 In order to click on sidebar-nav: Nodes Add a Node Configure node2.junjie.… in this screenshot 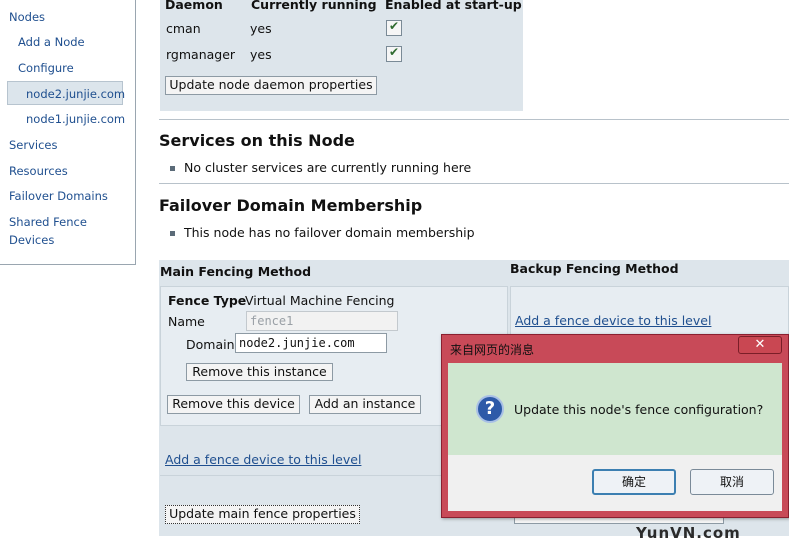, I will do `click(68, 132)`.